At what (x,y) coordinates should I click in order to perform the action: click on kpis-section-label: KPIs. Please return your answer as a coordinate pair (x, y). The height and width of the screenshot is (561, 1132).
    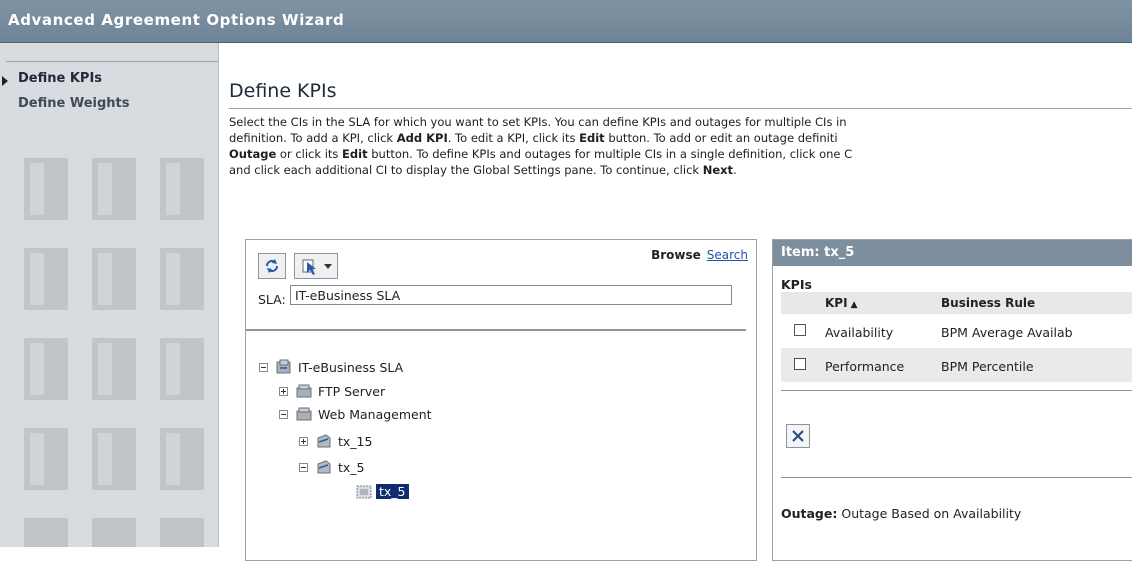
    Looking at the image, I should click on (796, 284).